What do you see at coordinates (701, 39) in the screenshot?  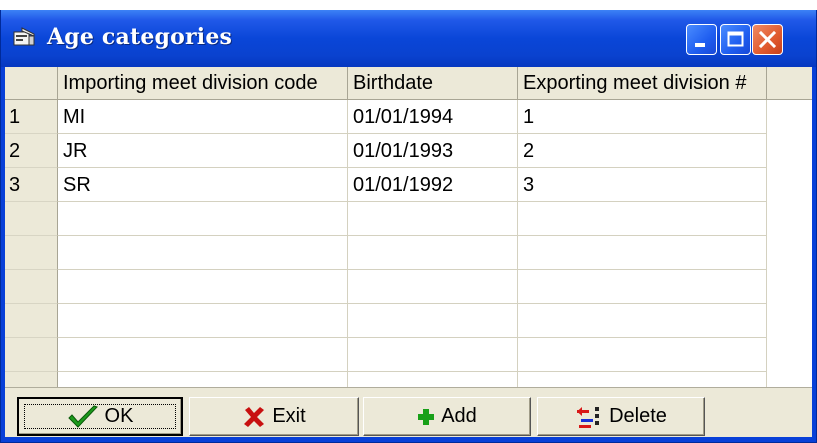 I see `minimize-button` at bounding box center [701, 39].